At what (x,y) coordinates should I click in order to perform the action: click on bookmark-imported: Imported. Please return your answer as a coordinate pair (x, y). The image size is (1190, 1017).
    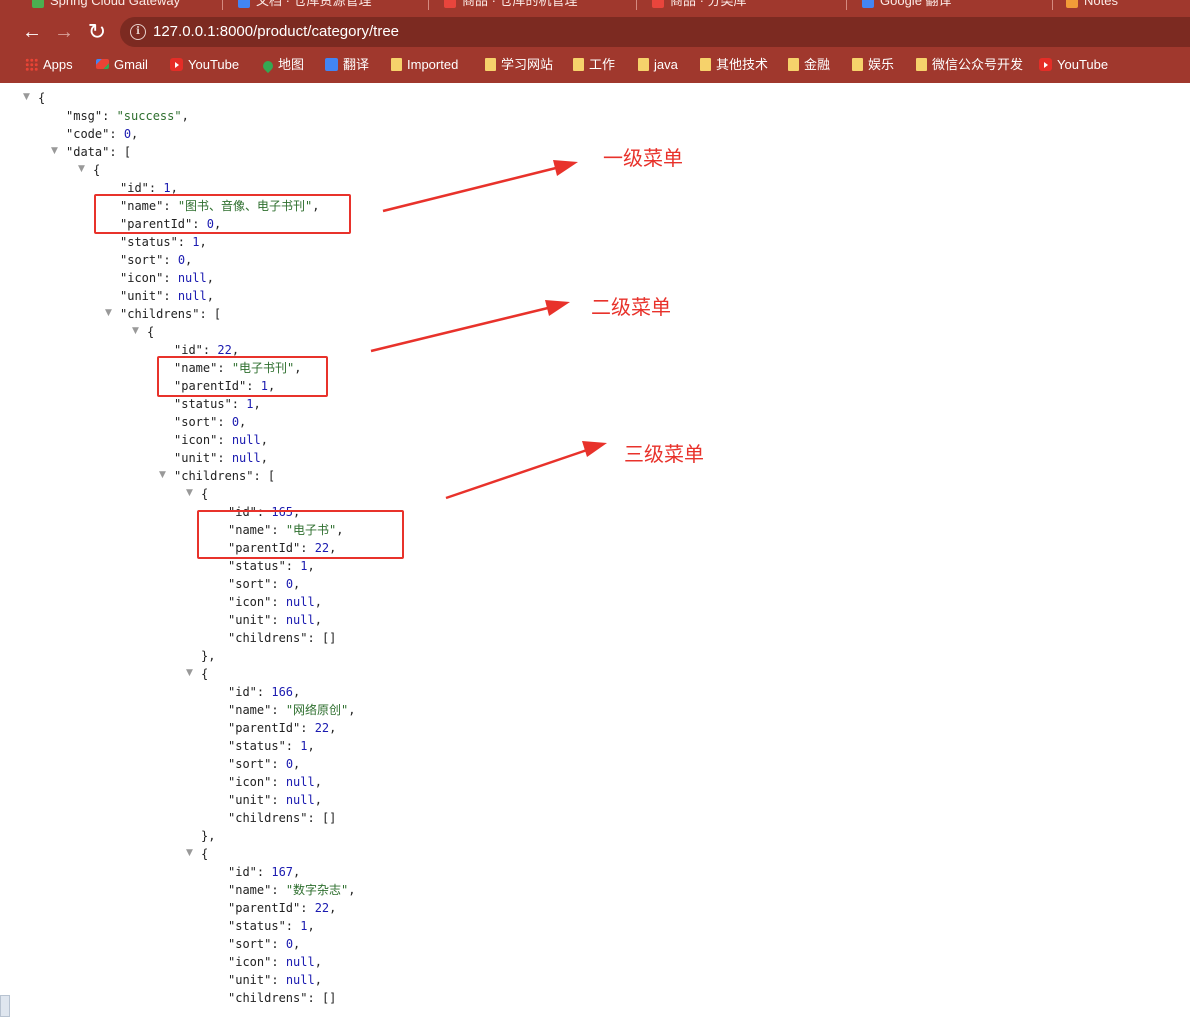
    Looking at the image, I should click on (424, 65).